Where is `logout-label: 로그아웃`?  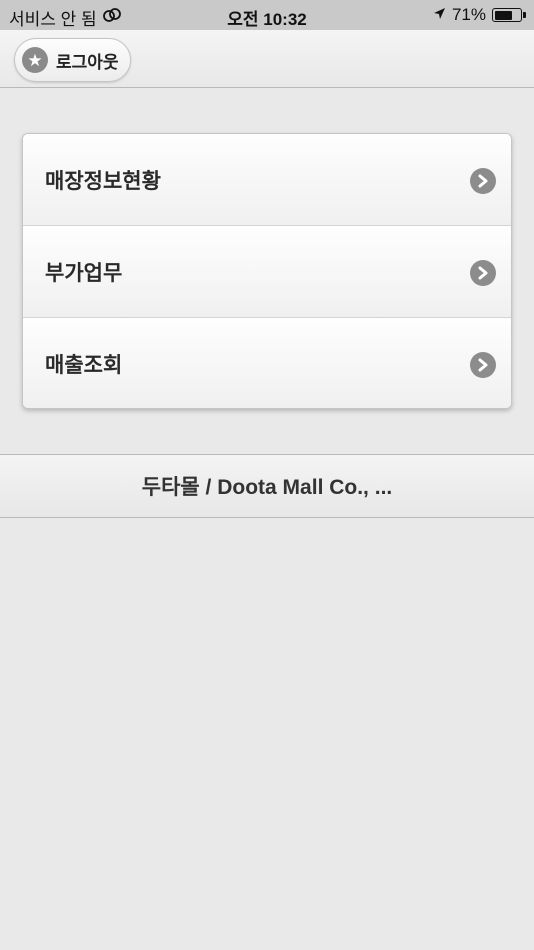 logout-label: 로그아웃 is located at coordinates (87, 62).